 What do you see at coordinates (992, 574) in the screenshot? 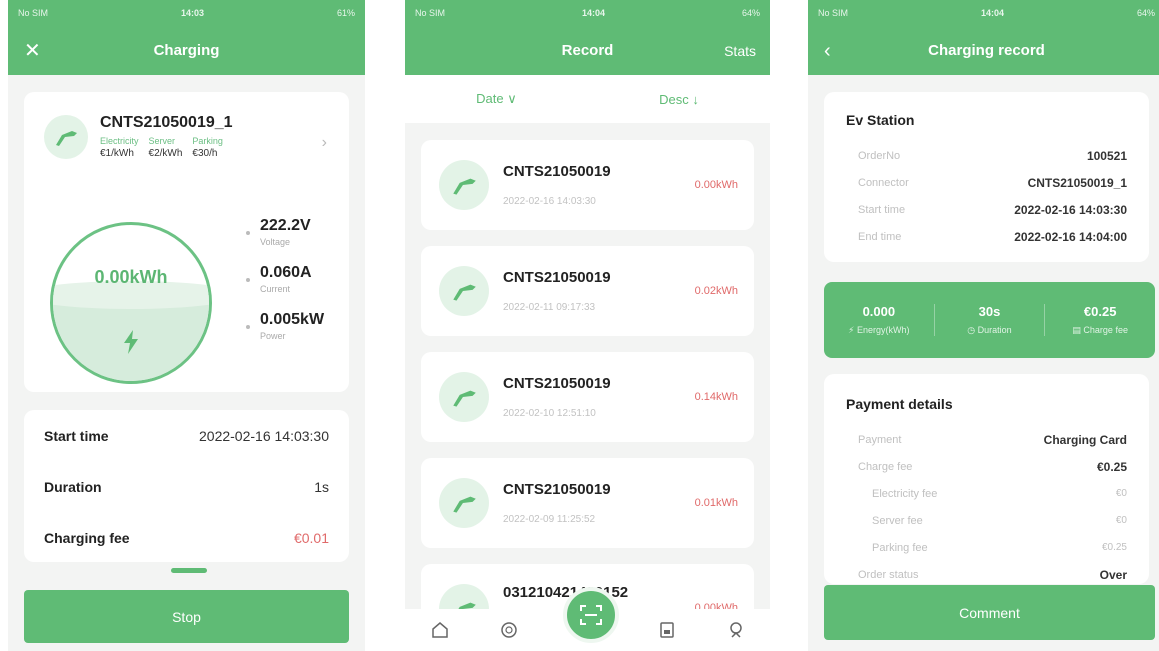
I see `order-status-row: Order status Over` at bounding box center [992, 574].